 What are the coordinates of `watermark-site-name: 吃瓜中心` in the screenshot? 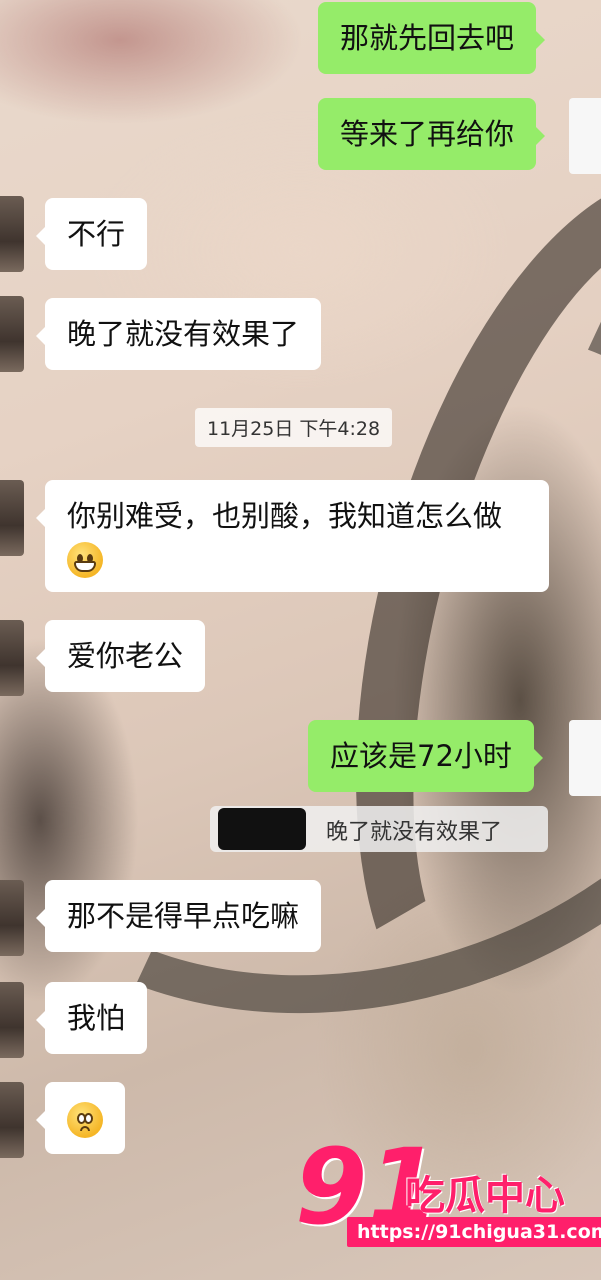 It's located at (485, 1196).